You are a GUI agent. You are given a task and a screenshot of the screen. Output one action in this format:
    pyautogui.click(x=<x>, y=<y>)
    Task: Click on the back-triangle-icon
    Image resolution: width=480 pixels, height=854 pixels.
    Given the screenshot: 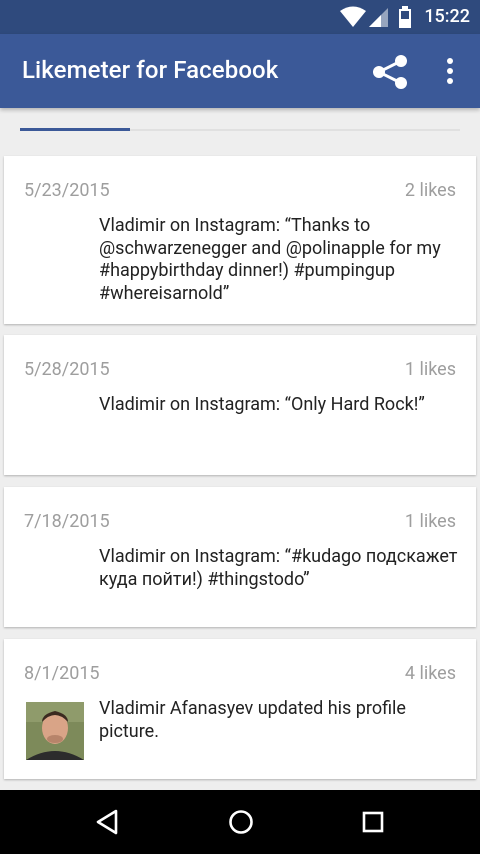 What is the action you would take?
    pyautogui.click(x=107, y=822)
    